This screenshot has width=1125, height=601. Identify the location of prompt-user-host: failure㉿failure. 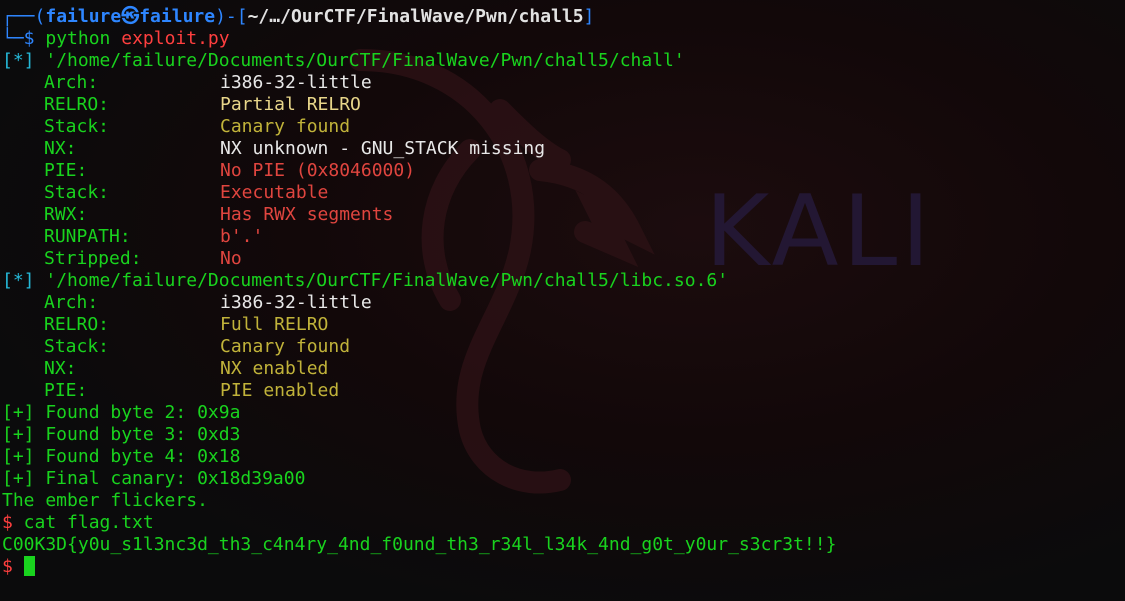
(130, 16).